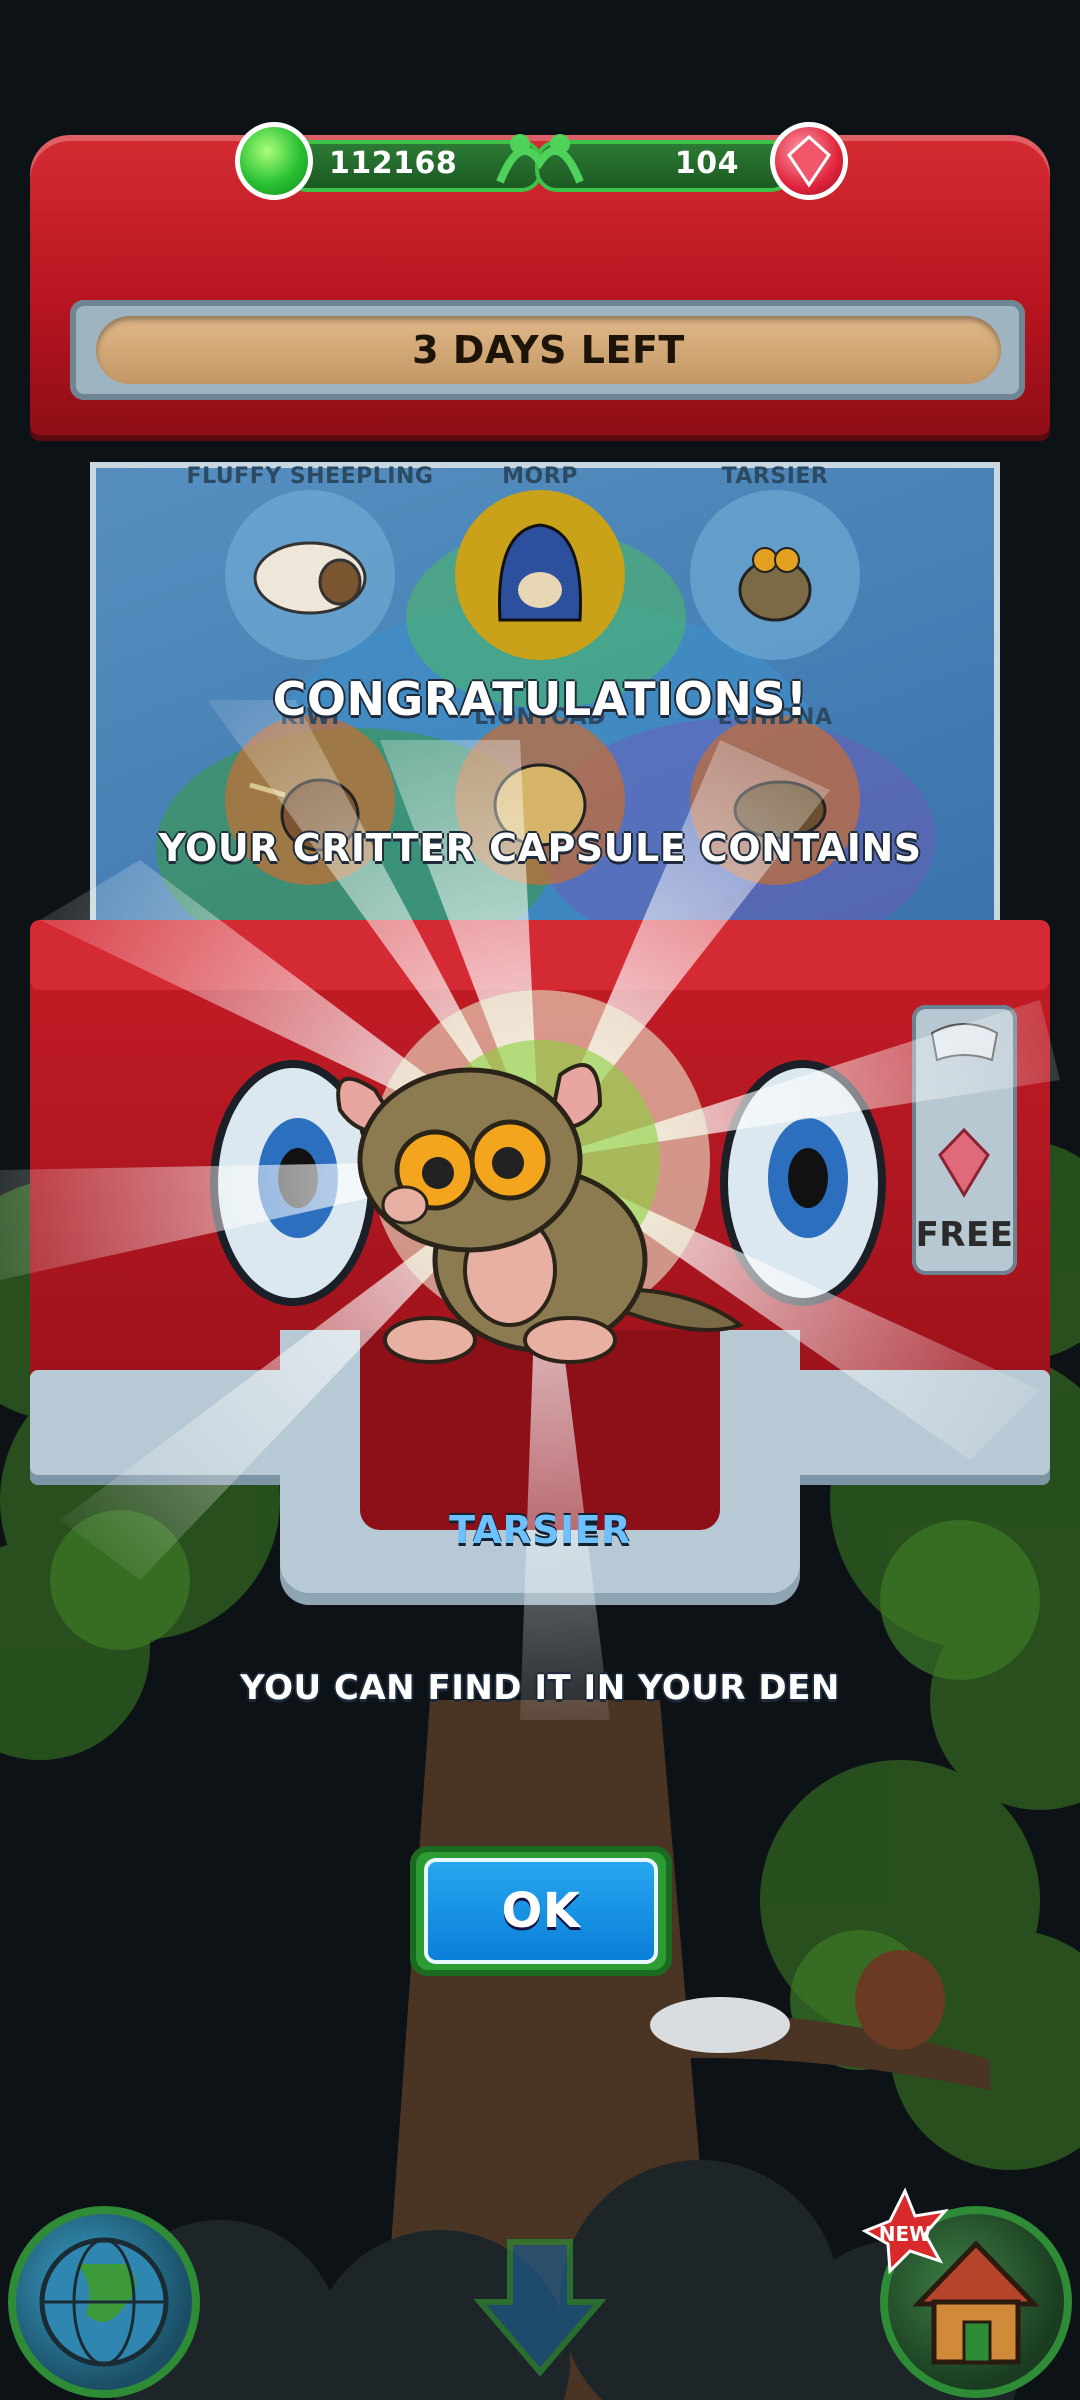  I want to click on critter-slot-morp: MORP, so click(540, 562).